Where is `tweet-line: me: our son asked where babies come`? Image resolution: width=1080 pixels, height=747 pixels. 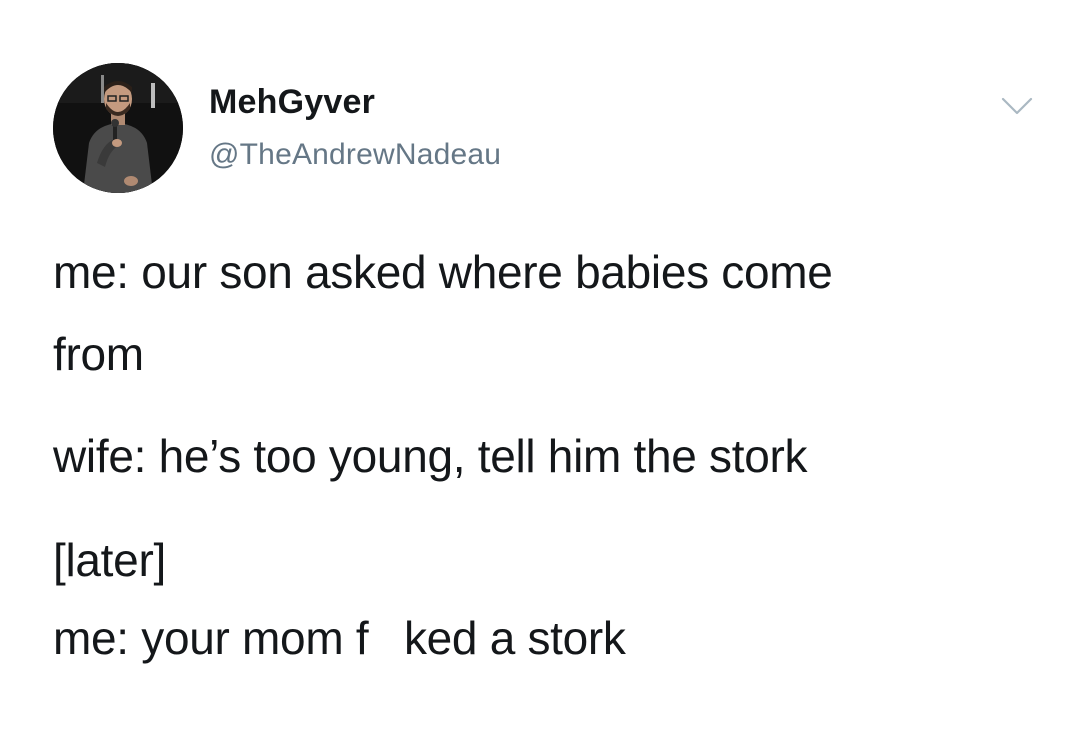
tweet-line: me: our son asked where babies come is located at coordinates (443, 272).